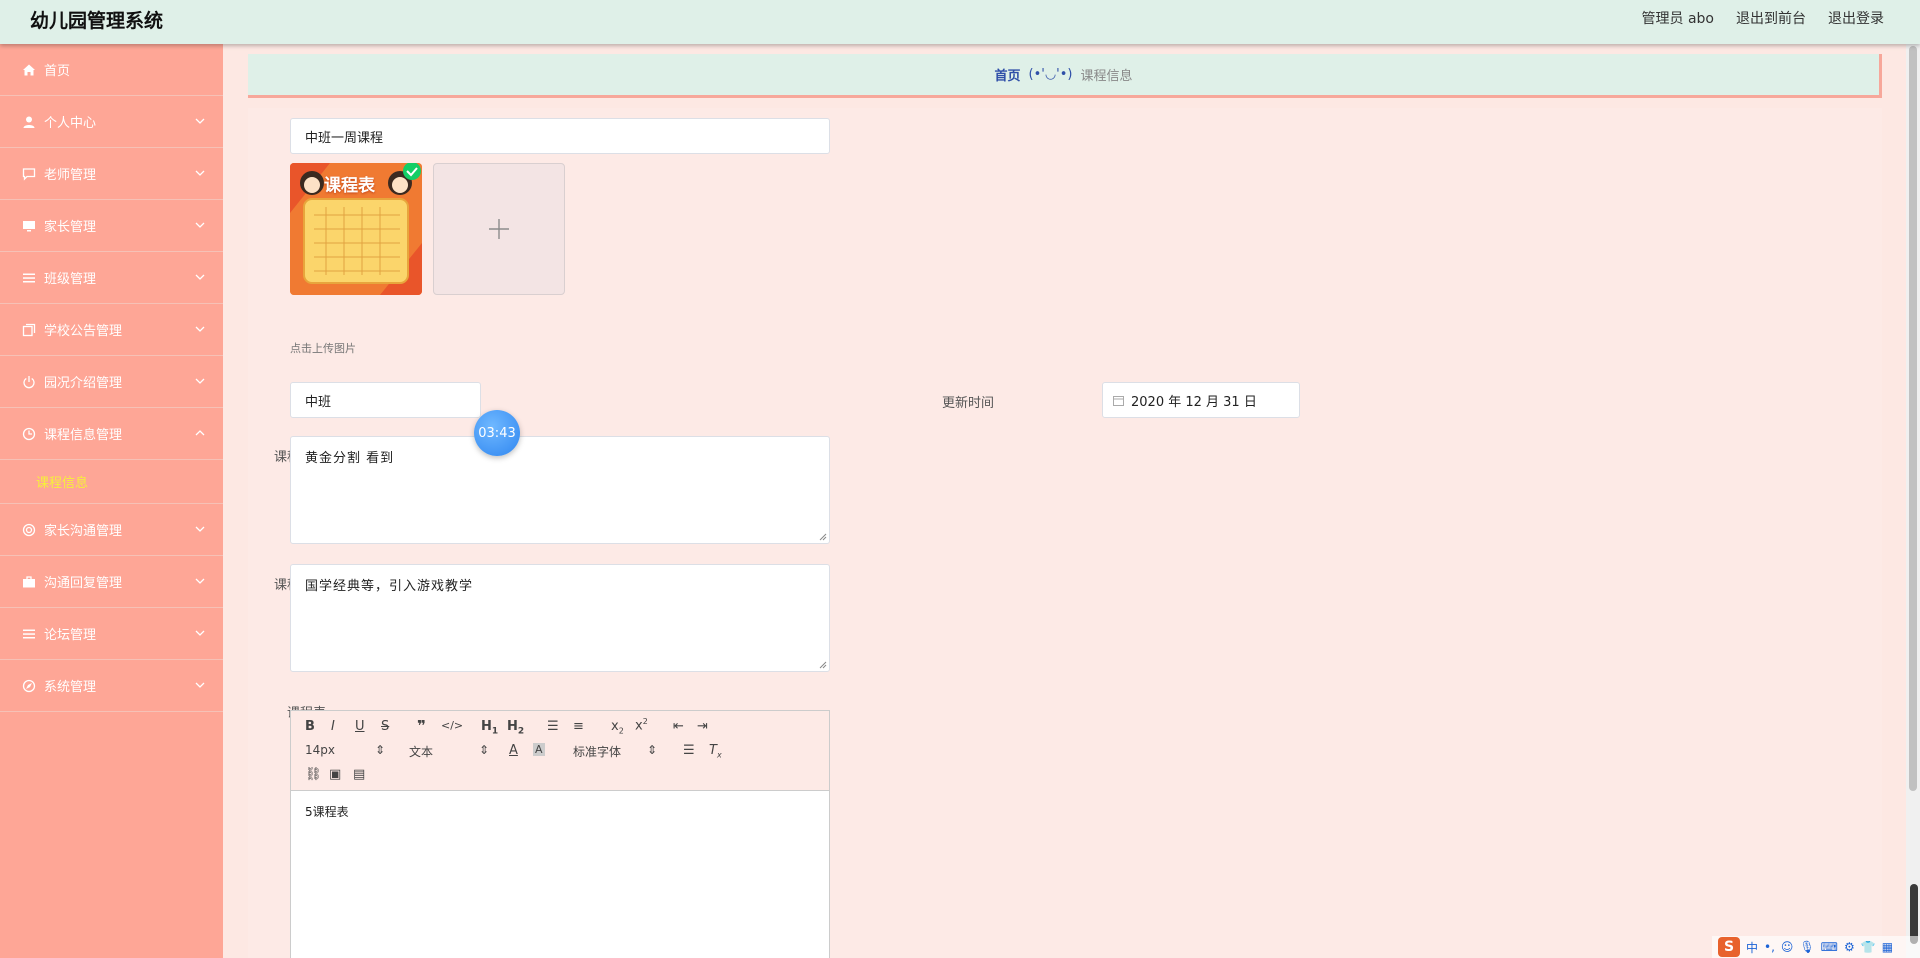 The width and height of the screenshot is (1920, 958). Describe the element at coordinates (1106, 76) in the screenshot. I see `breadcrumb-current: 课程信息` at that location.